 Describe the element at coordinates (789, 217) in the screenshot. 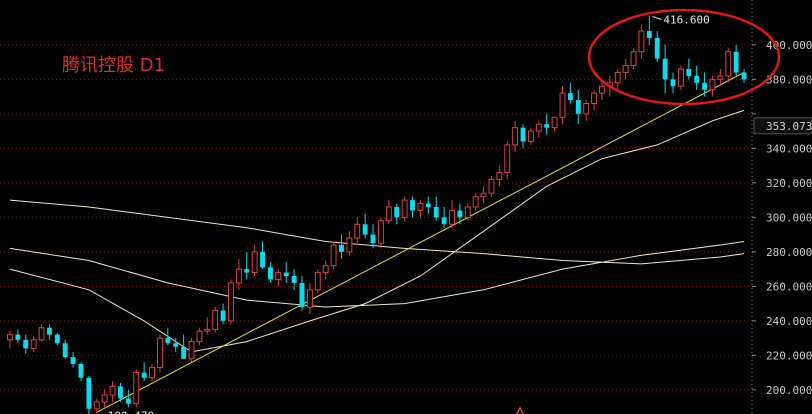

I see `tick-label: 300.000` at that location.